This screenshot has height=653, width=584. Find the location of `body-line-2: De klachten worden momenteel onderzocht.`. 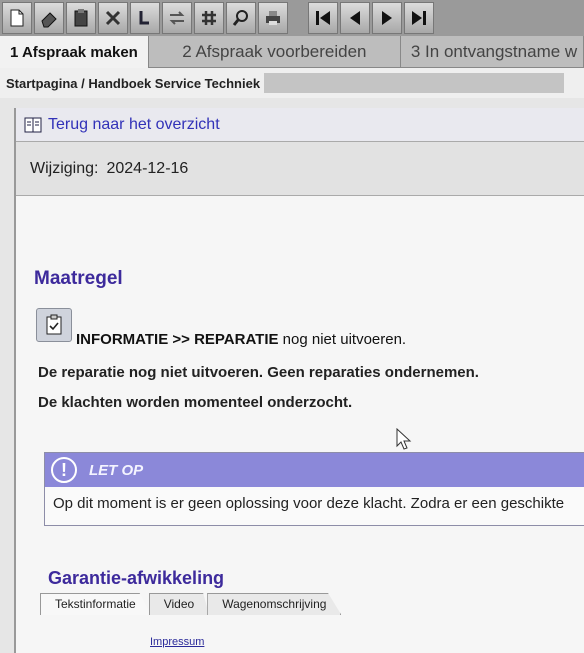

body-line-2: De klachten worden momenteel onderzocht. is located at coordinates (195, 402).